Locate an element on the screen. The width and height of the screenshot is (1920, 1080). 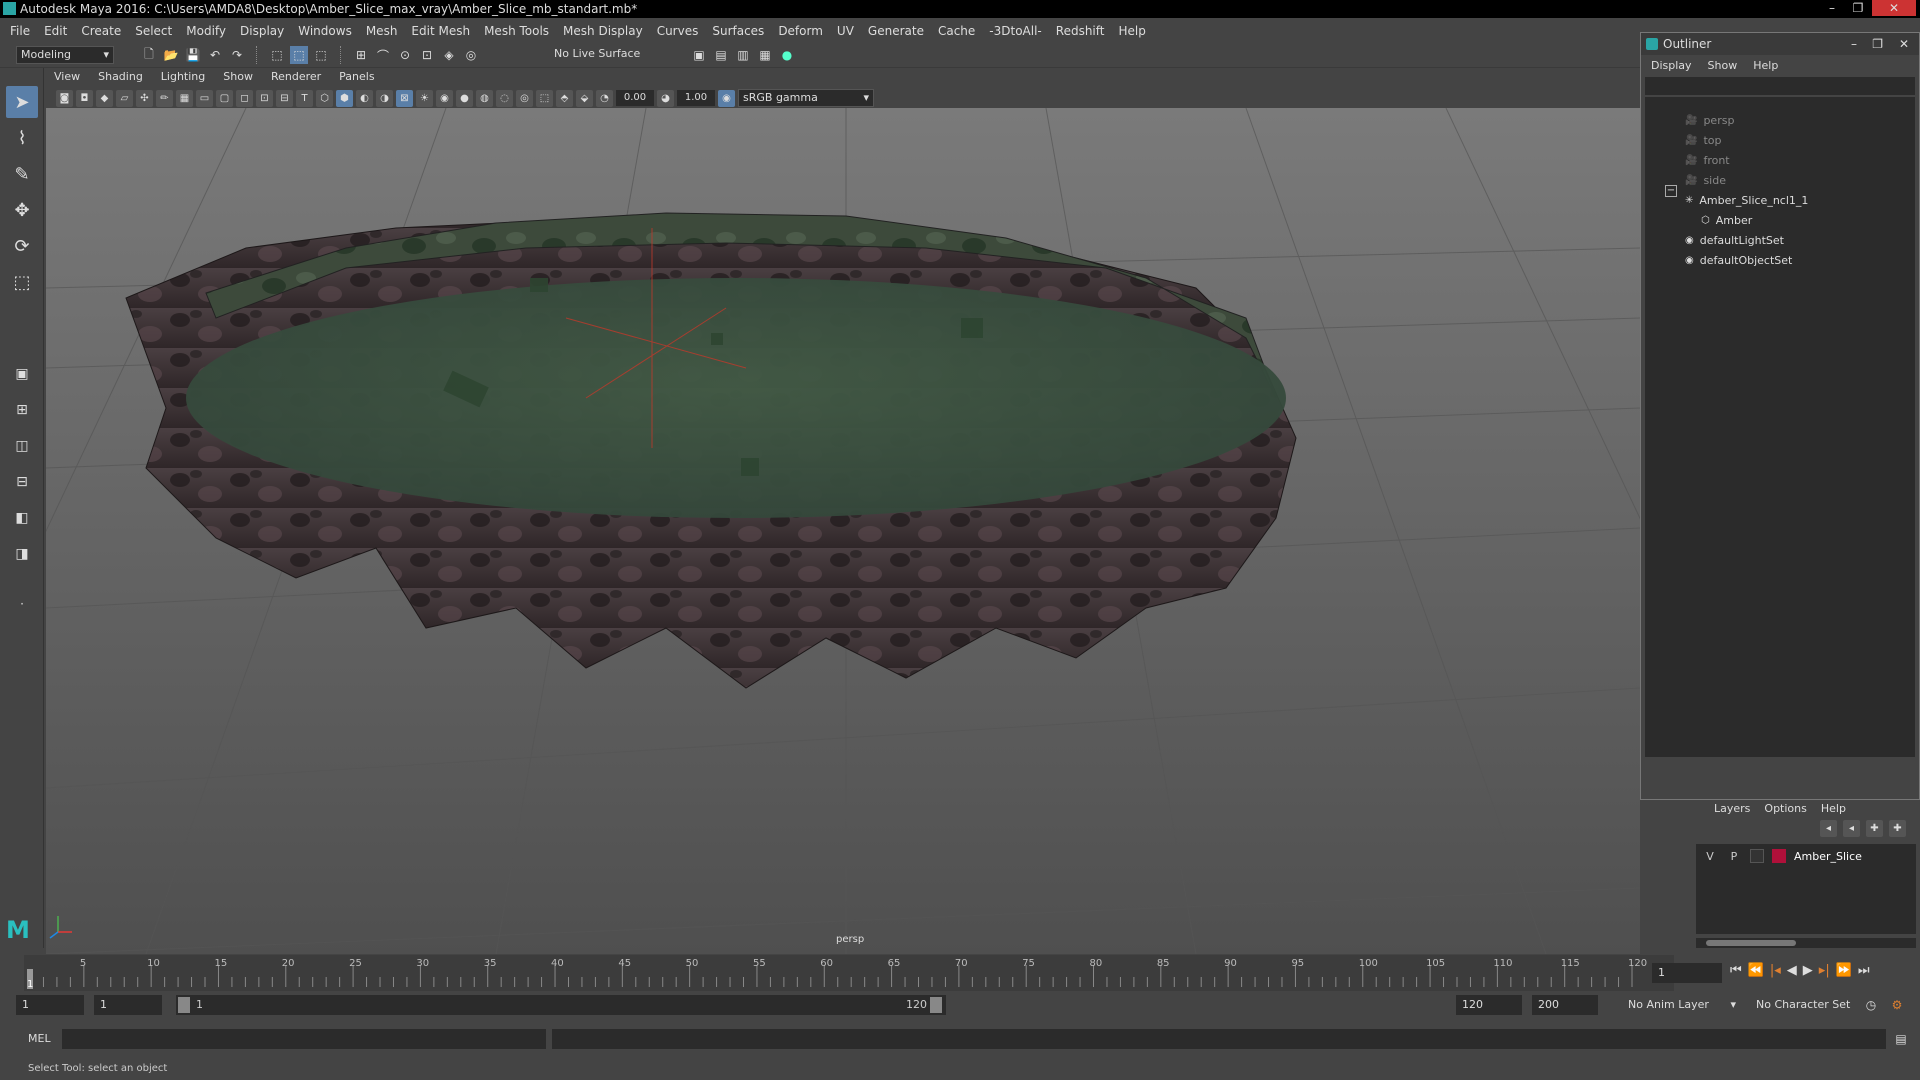
viewport-menu-show: Show is located at coordinates (238, 78).